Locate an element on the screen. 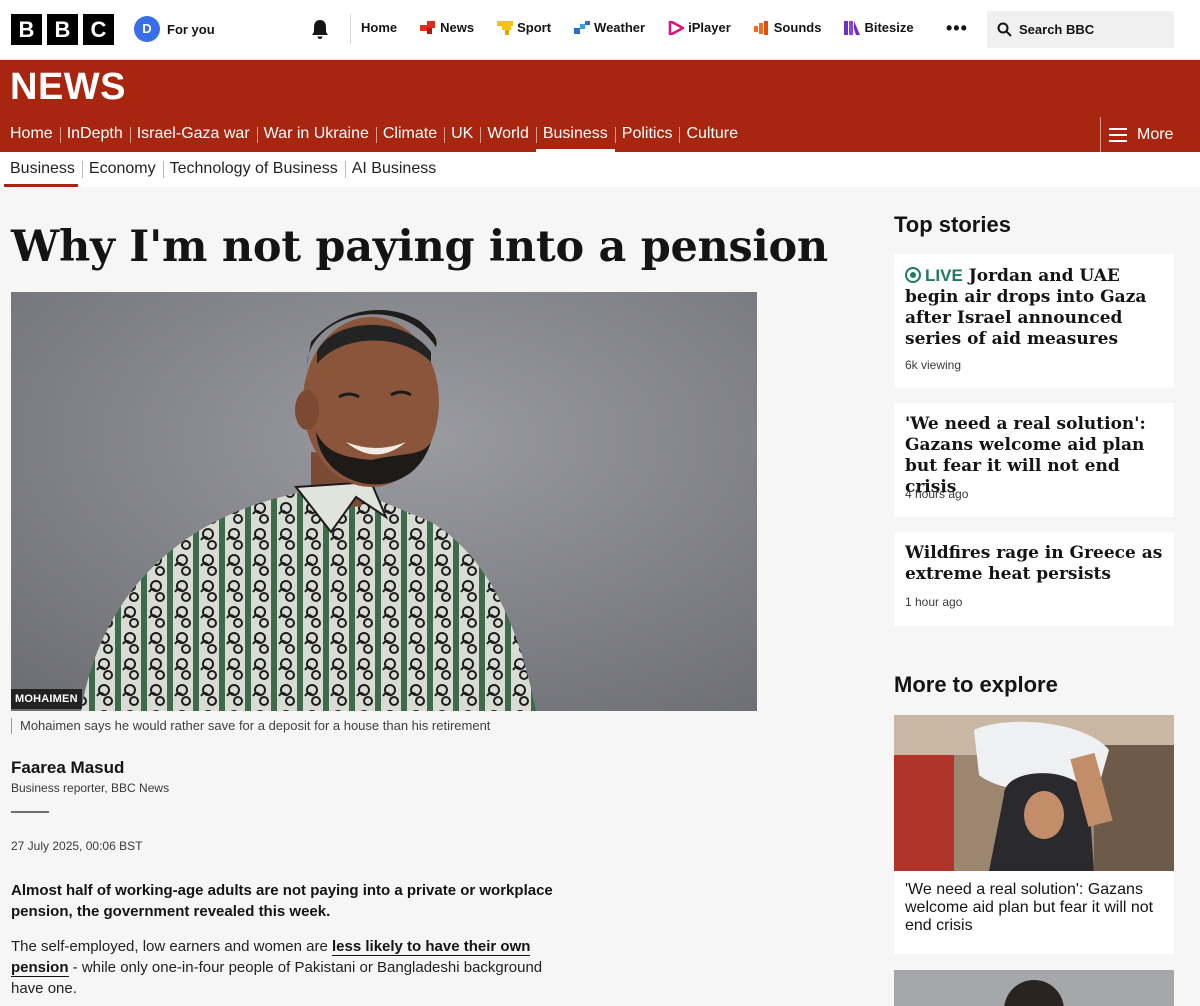  global-nav-home: Home is located at coordinates (379, 27).